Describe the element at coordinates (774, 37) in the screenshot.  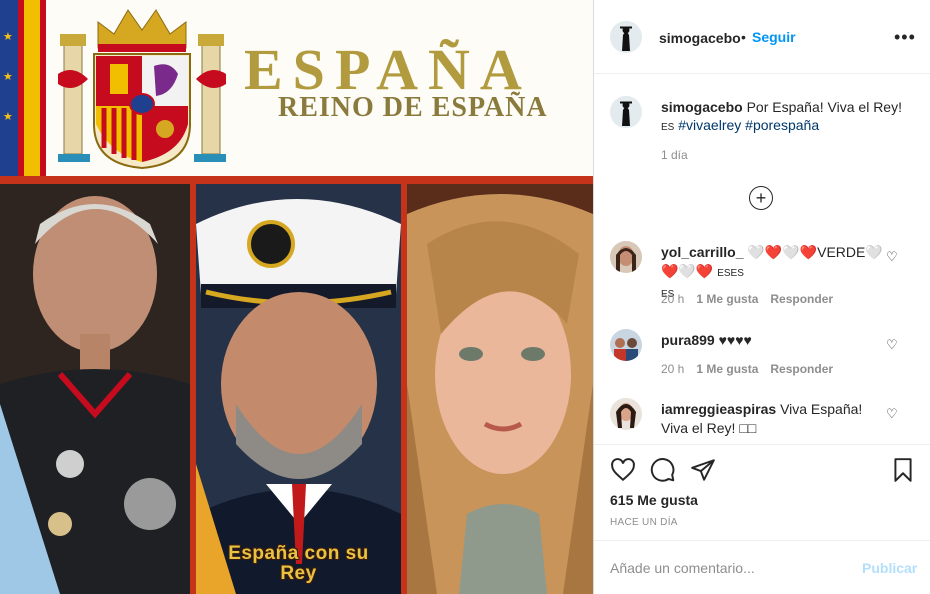
I see `follow-button: Seguir` at that location.